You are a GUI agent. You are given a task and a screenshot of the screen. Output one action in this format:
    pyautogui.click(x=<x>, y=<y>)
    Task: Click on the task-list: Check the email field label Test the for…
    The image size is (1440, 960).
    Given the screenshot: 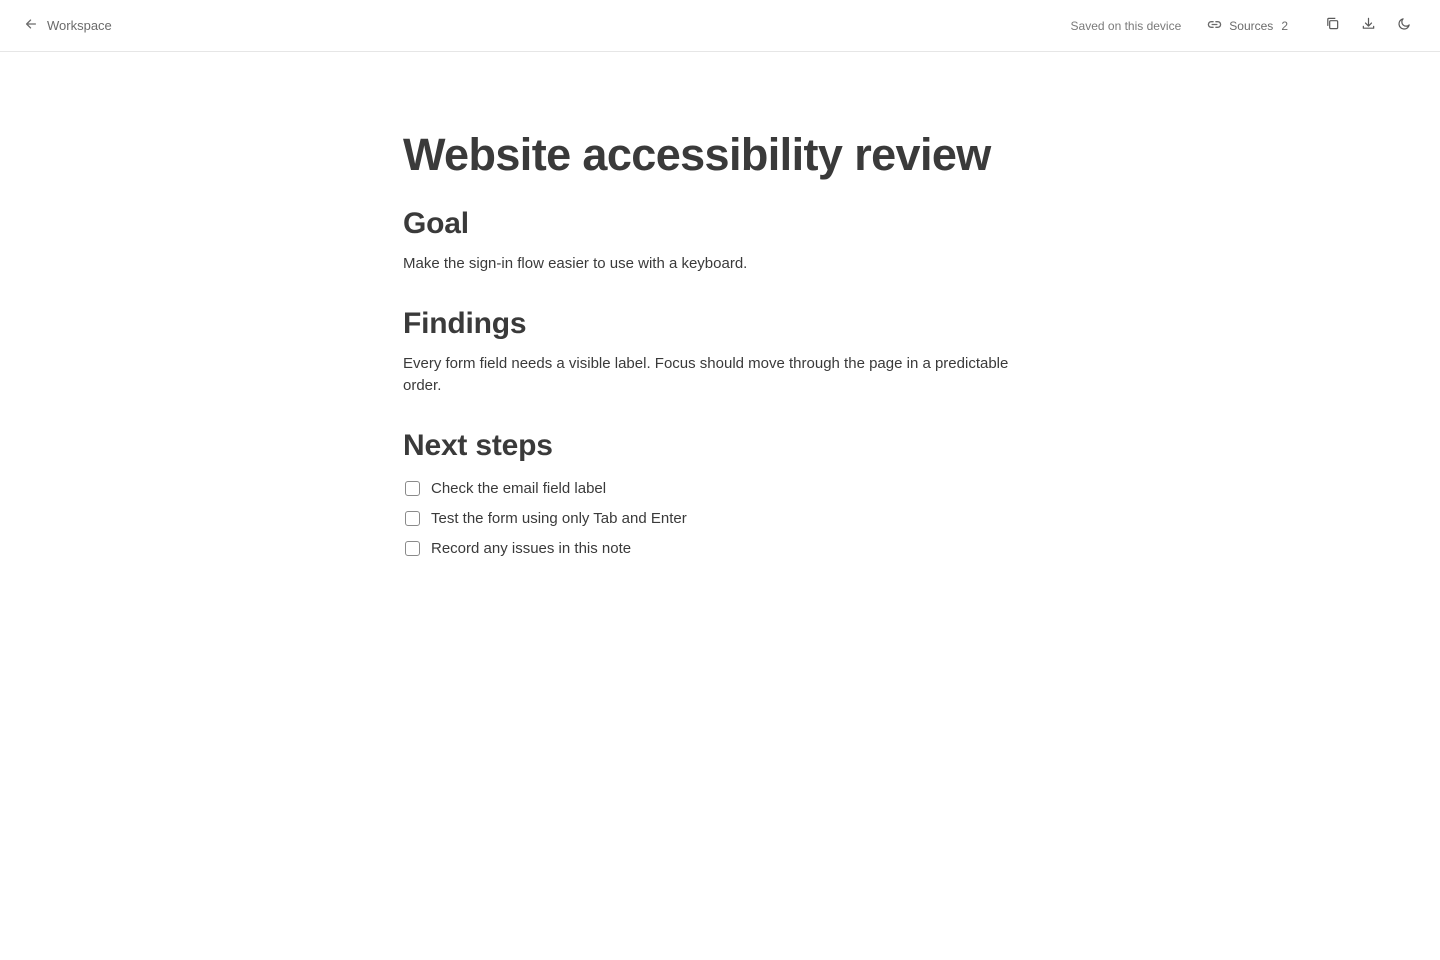 What is the action you would take?
    pyautogui.click(x=723, y=518)
    